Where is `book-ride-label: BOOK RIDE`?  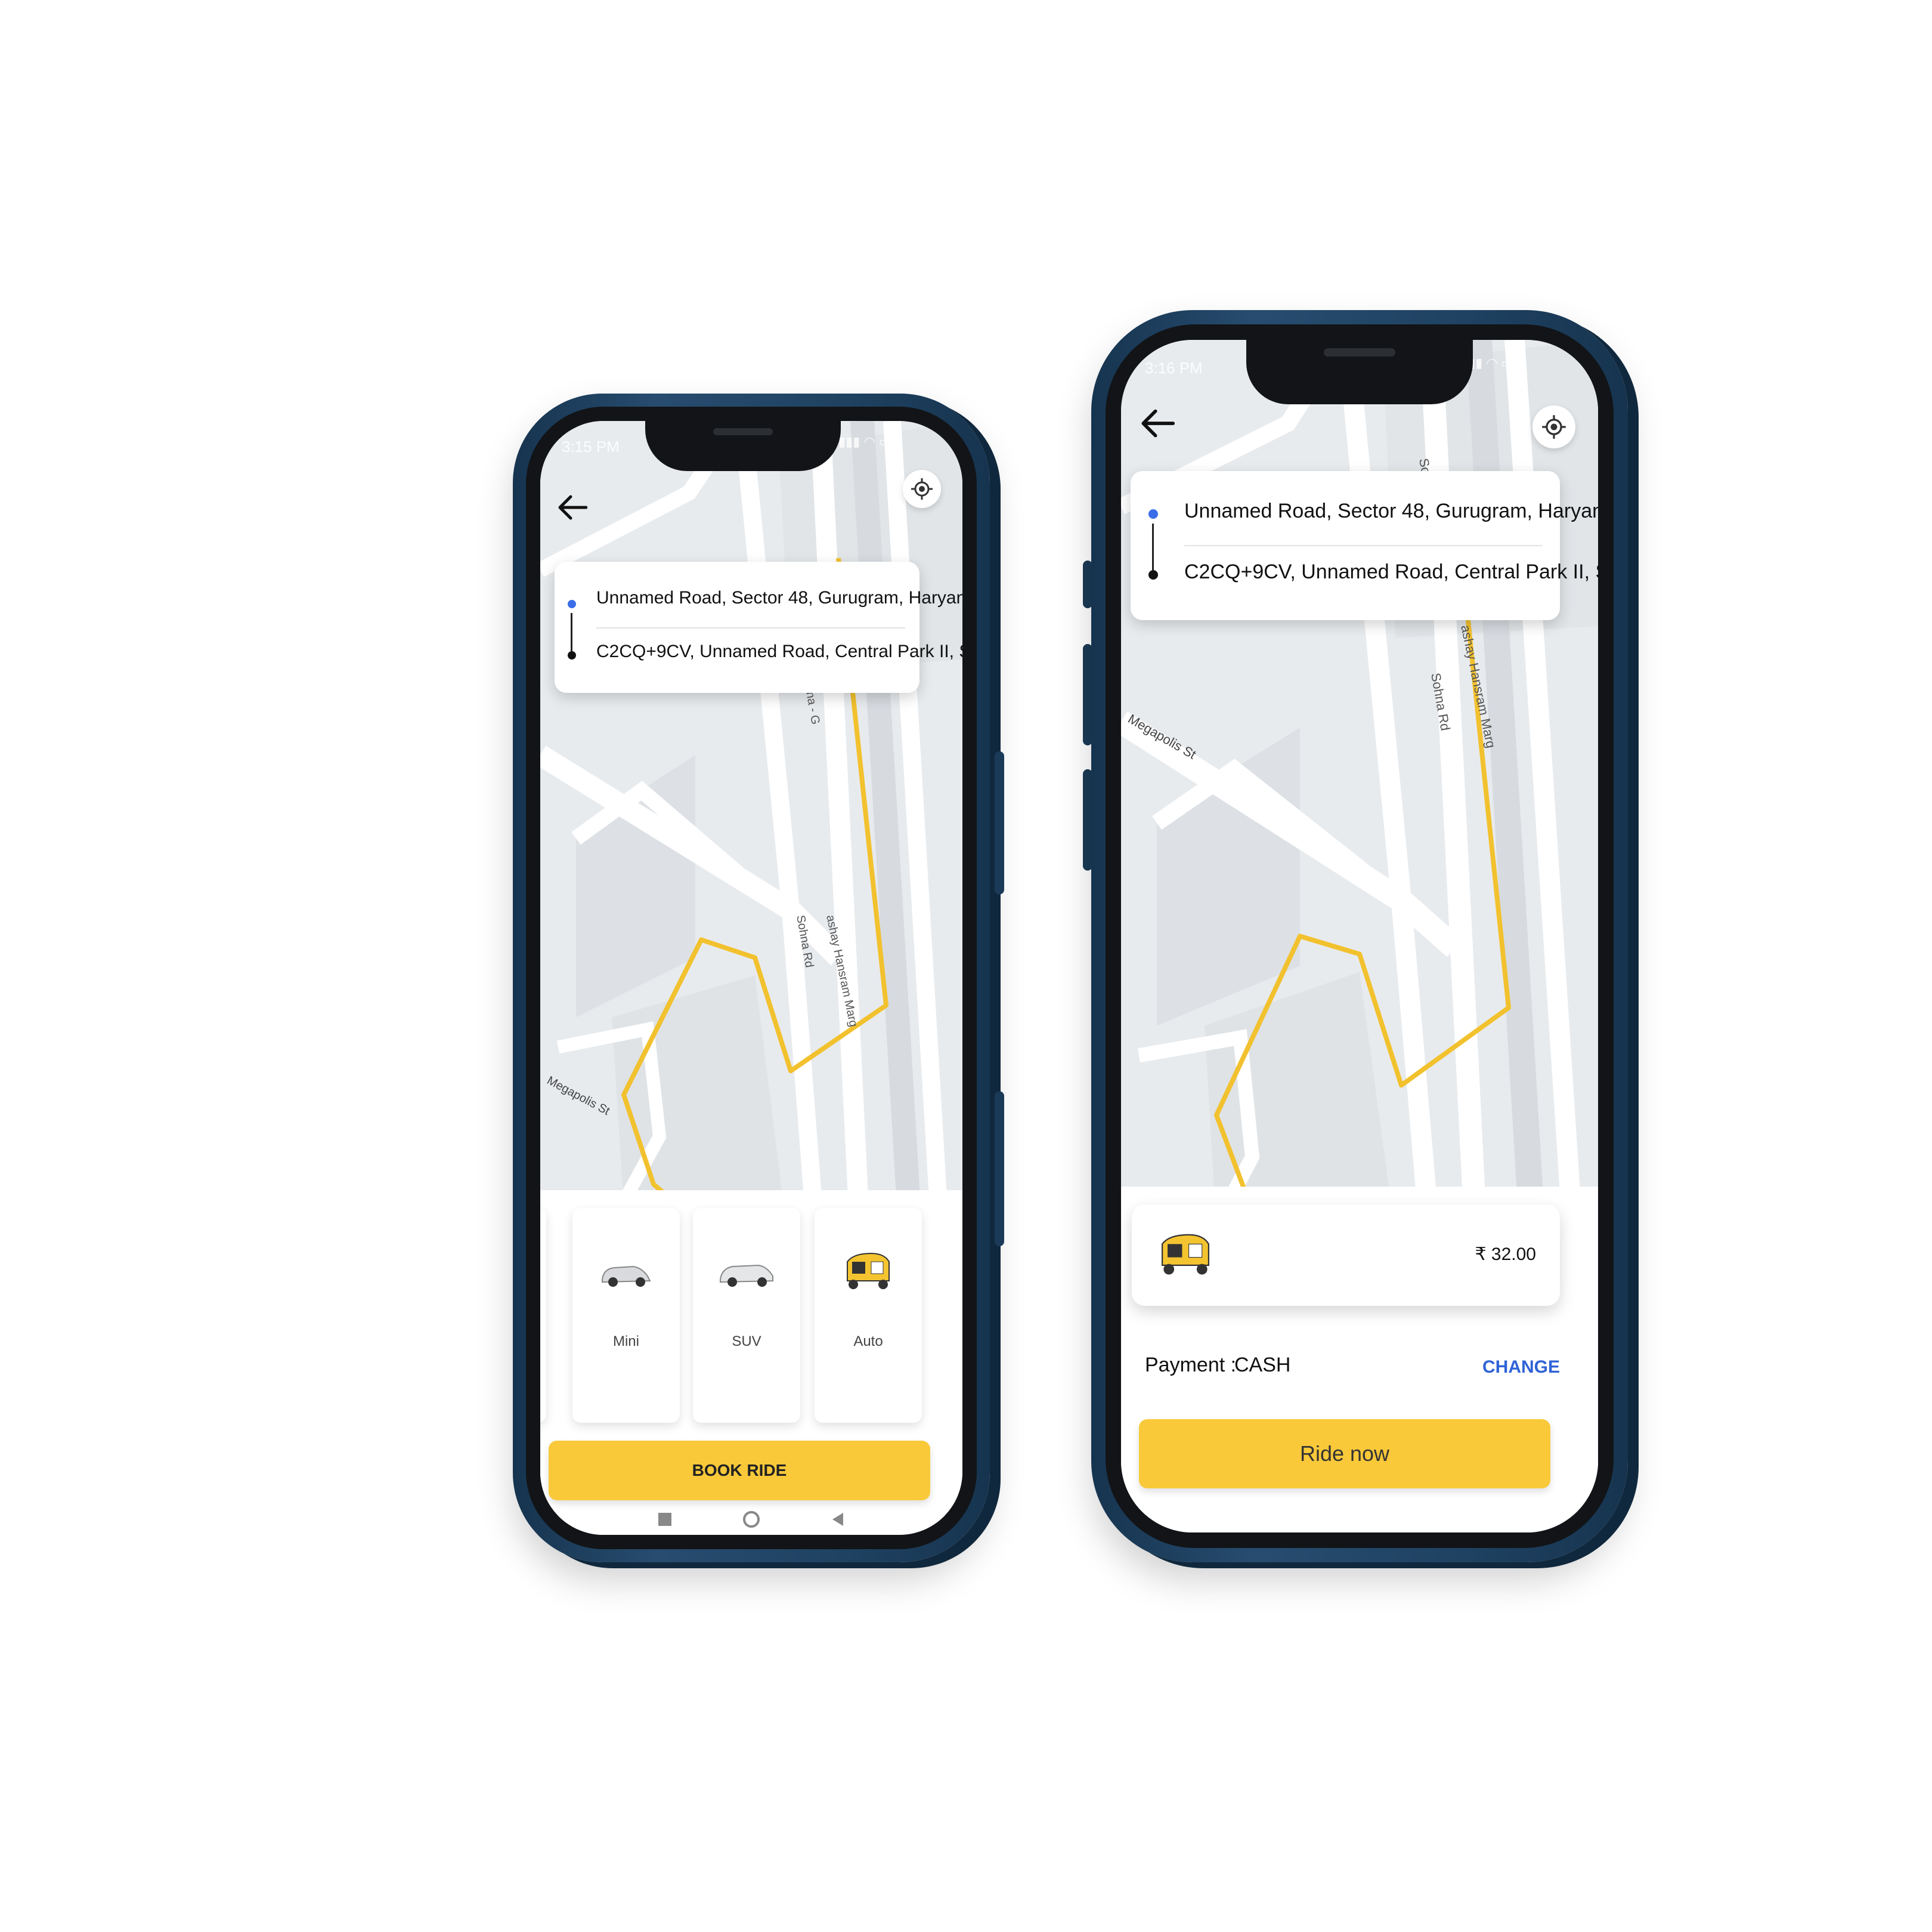 book-ride-label: BOOK RIDE is located at coordinates (740, 1470).